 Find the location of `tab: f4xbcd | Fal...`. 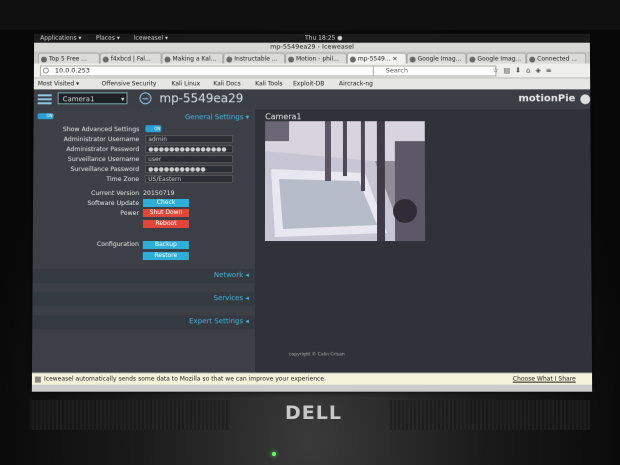

tab: f4xbcd | Fal... is located at coordinates (131, 58).